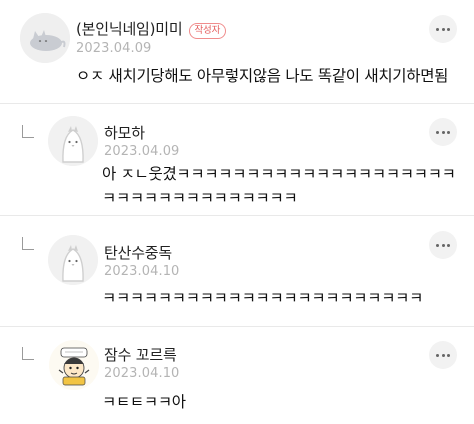 The width and height of the screenshot is (474, 424). I want to click on comment-author: 하모하, so click(124, 132).